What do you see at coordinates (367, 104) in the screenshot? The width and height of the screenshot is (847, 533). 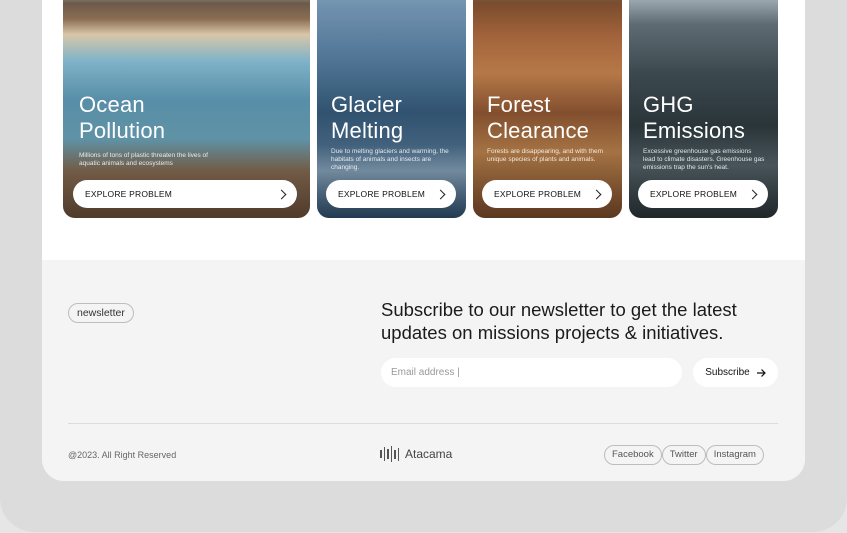 I see `card-title-line1: Glacier` at bounding box center [367, 104].